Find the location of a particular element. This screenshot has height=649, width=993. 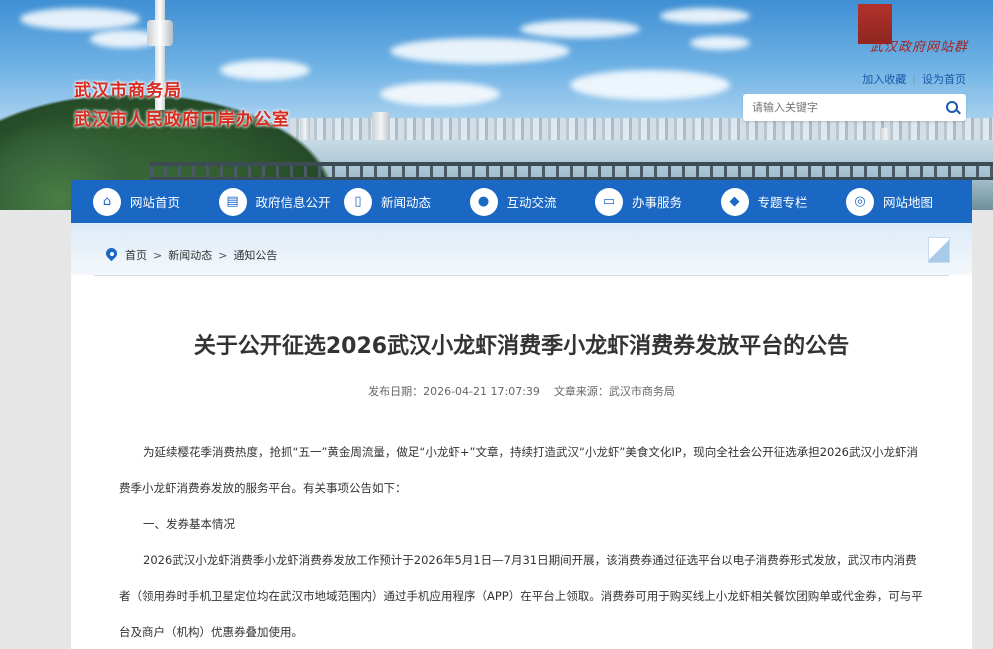

org-name-commerce-bureau: 武汉市商务局 is located at coordinates (128, 88).